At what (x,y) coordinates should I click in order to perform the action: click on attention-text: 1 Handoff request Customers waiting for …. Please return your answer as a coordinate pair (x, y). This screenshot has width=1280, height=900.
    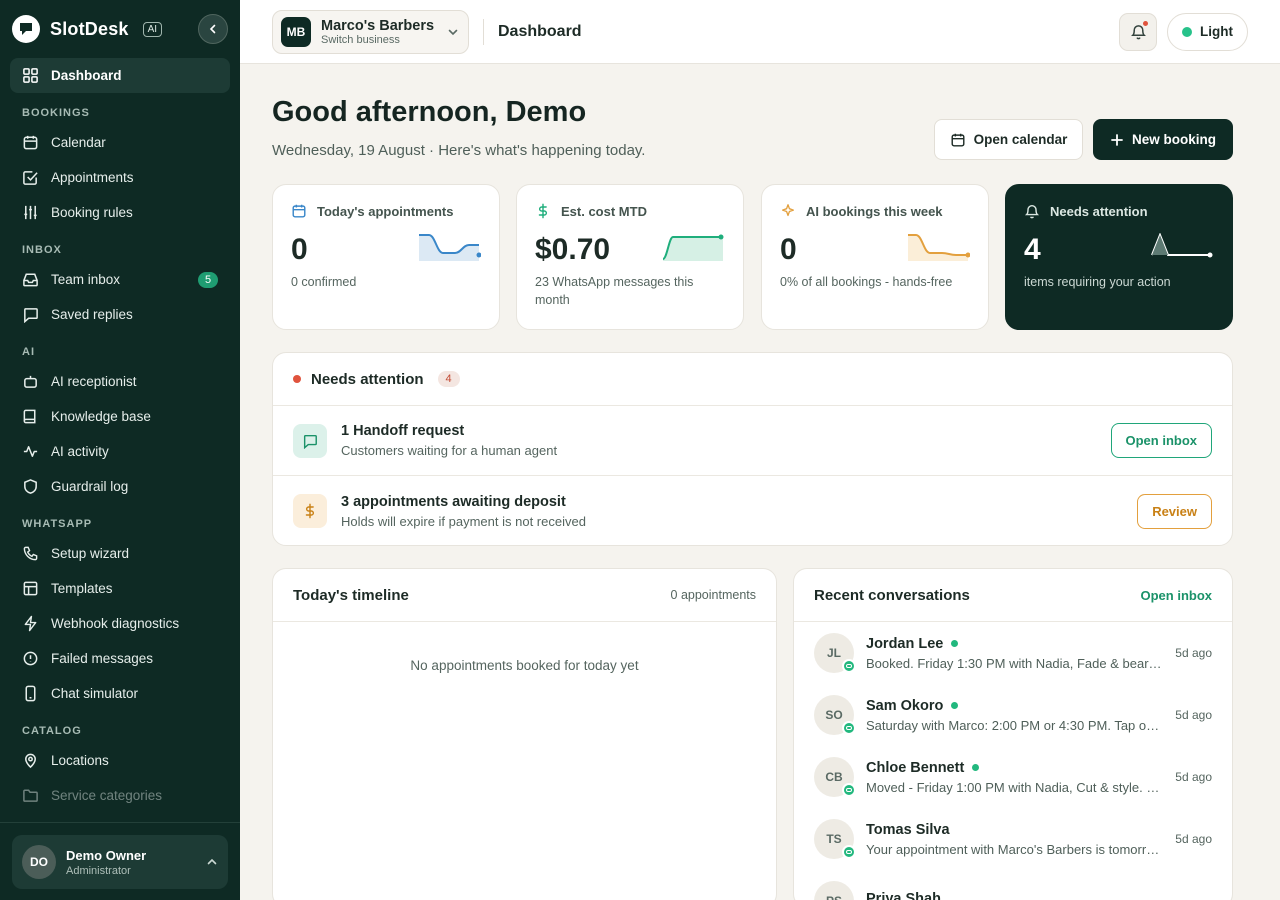
    Looking at the image, I should click on (449, 440).